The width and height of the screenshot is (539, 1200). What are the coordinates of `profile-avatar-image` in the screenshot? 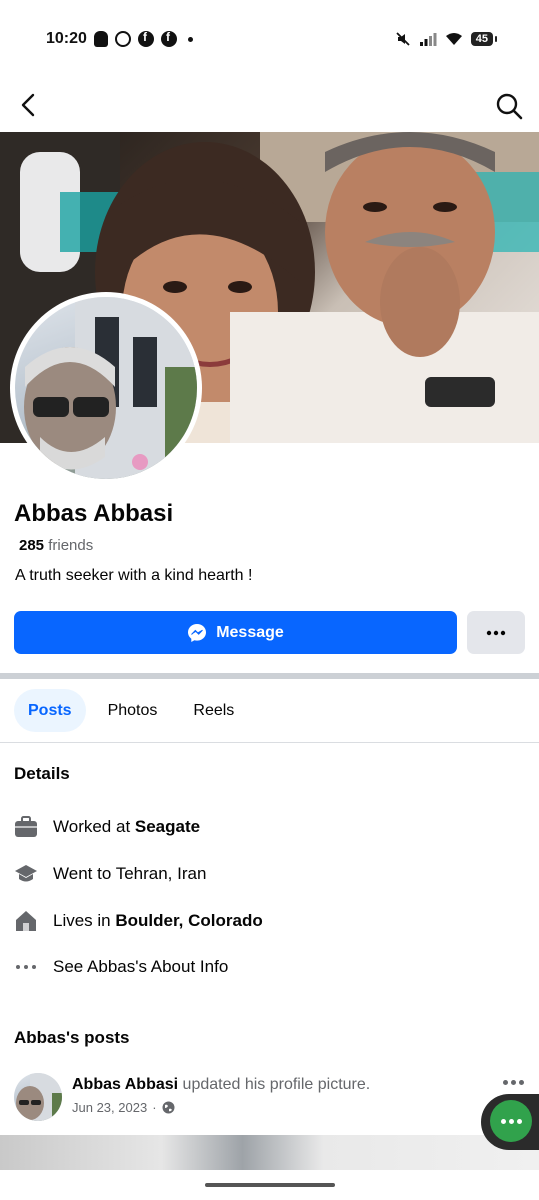 It's located at (106, 388).